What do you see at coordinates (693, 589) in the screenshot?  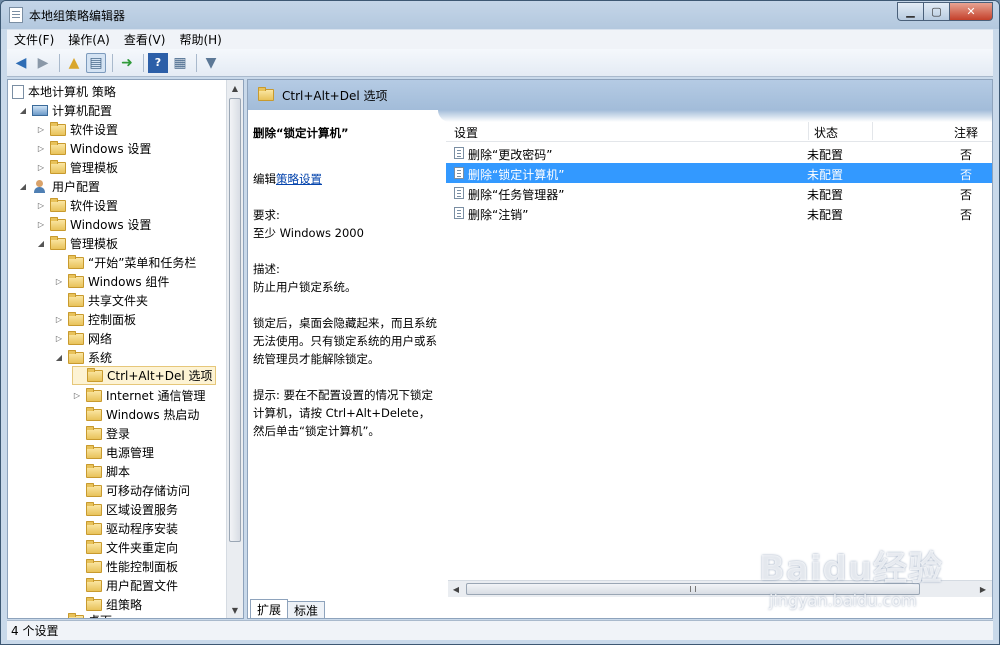 I see `scrollbar-grip-icon` at bounding box center [693, 589].